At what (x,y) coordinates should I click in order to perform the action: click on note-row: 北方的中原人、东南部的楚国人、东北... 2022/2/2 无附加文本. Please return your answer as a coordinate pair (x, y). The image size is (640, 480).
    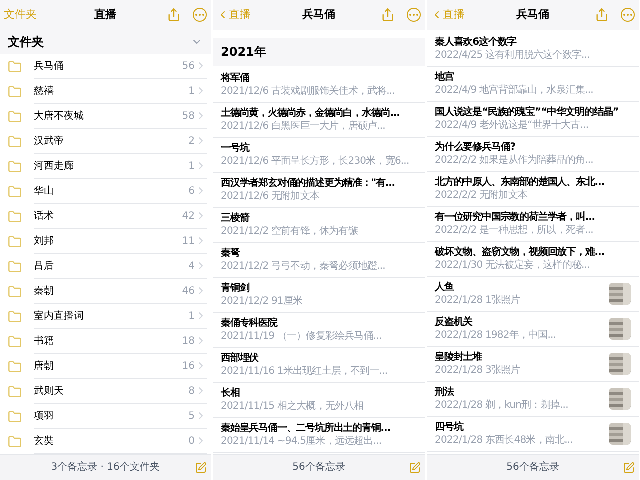
    Looking at the image, I should click on (533, 189).